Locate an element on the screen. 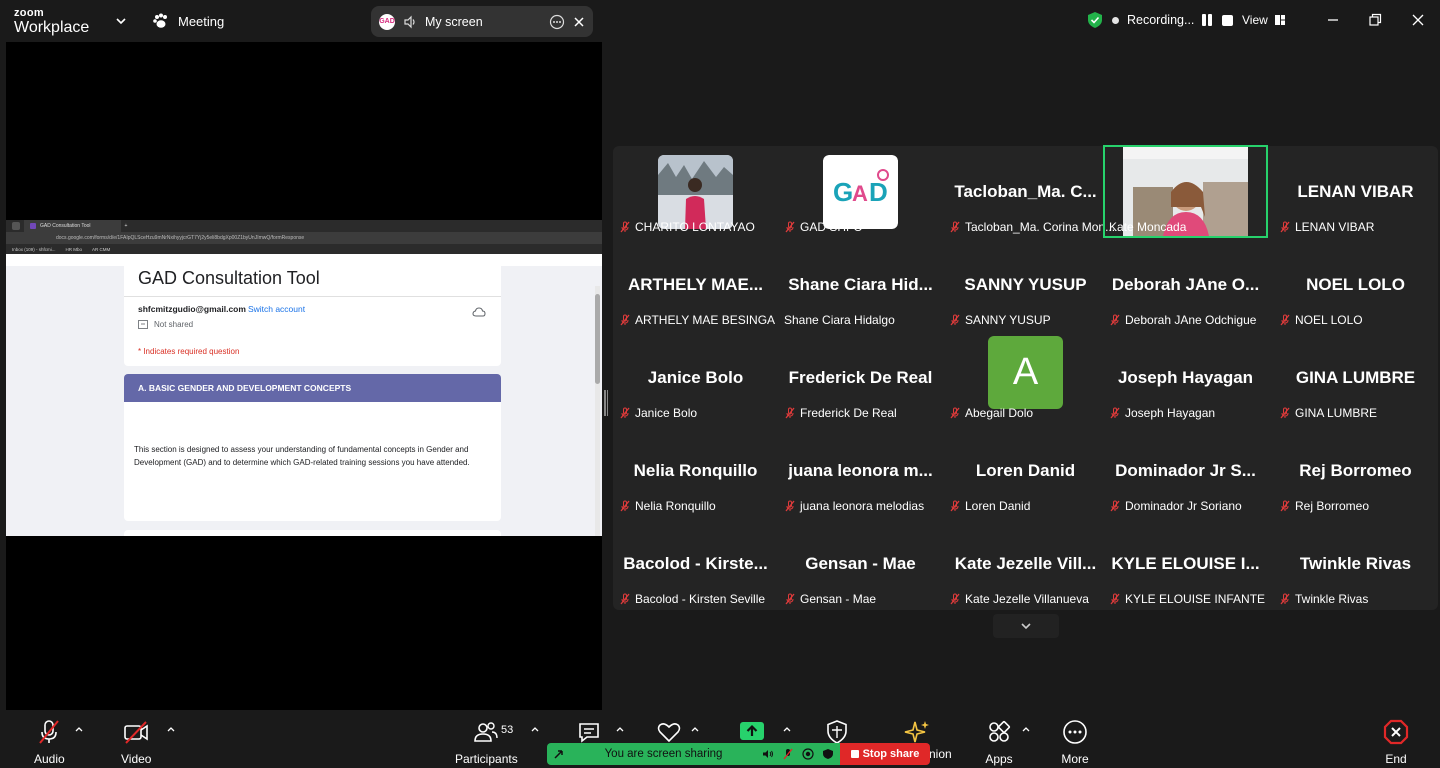 This screenshot has height=768, width=1440. participant-name-label: Deborah JAne Odchigue is located at coordinates (1182, 320).